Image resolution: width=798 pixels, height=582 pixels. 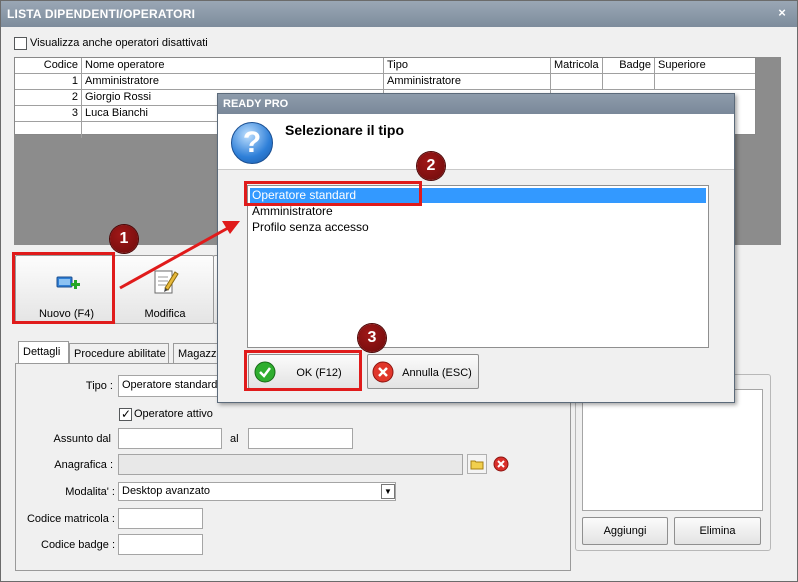 I want to click on step-badge-3: 3, so click(x=372, y=338).